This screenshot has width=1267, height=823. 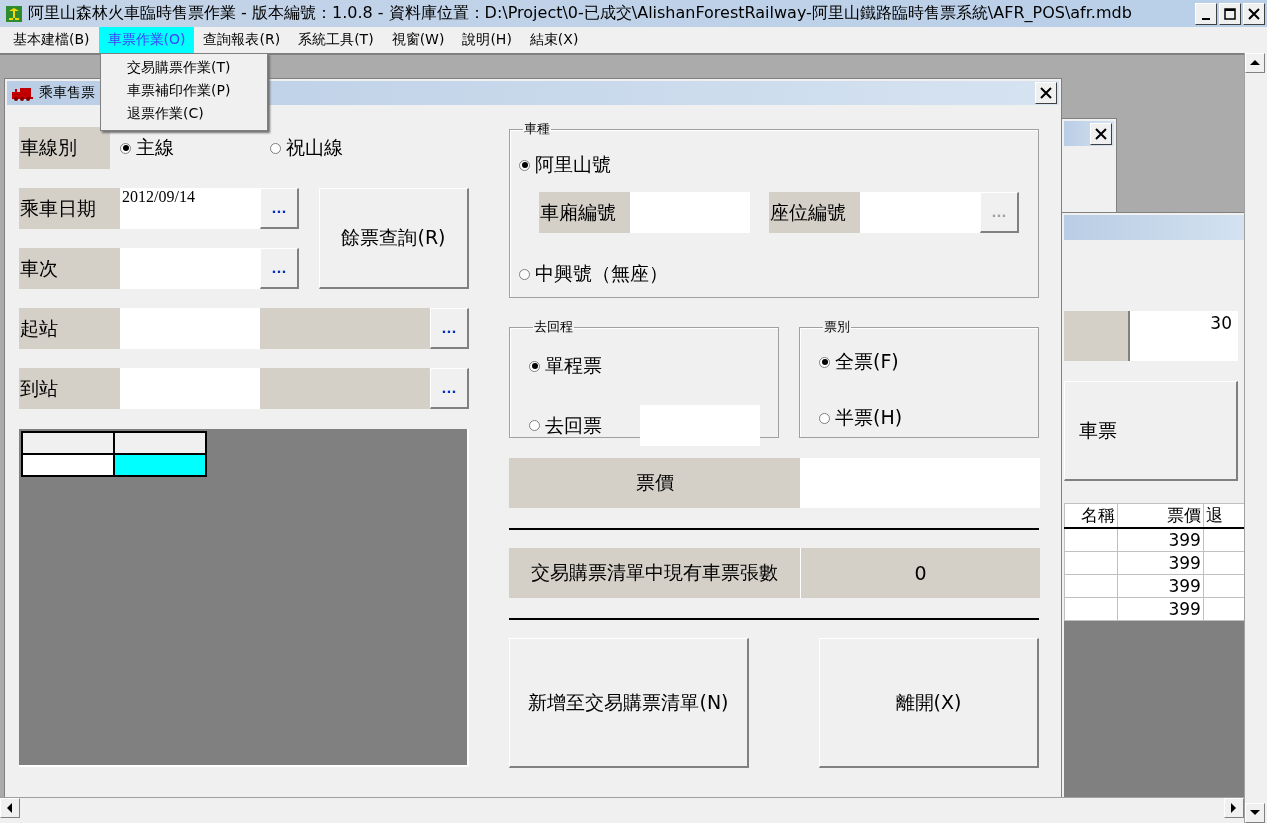 I want to click on column-header: 名稱, so click(x=1090, y=515).